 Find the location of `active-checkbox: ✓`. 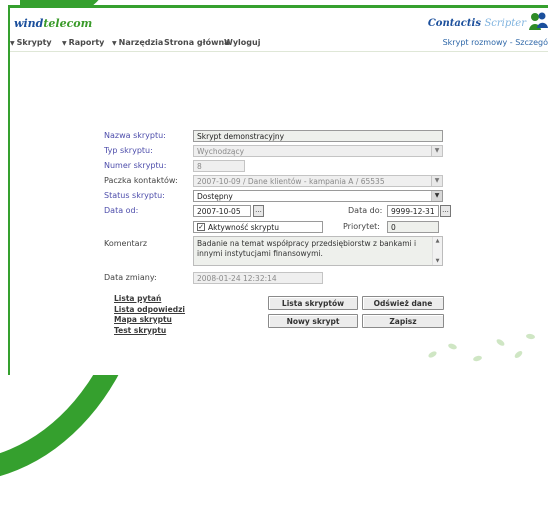

active-checkbox: ✓ is located at coordinates (201, 227).